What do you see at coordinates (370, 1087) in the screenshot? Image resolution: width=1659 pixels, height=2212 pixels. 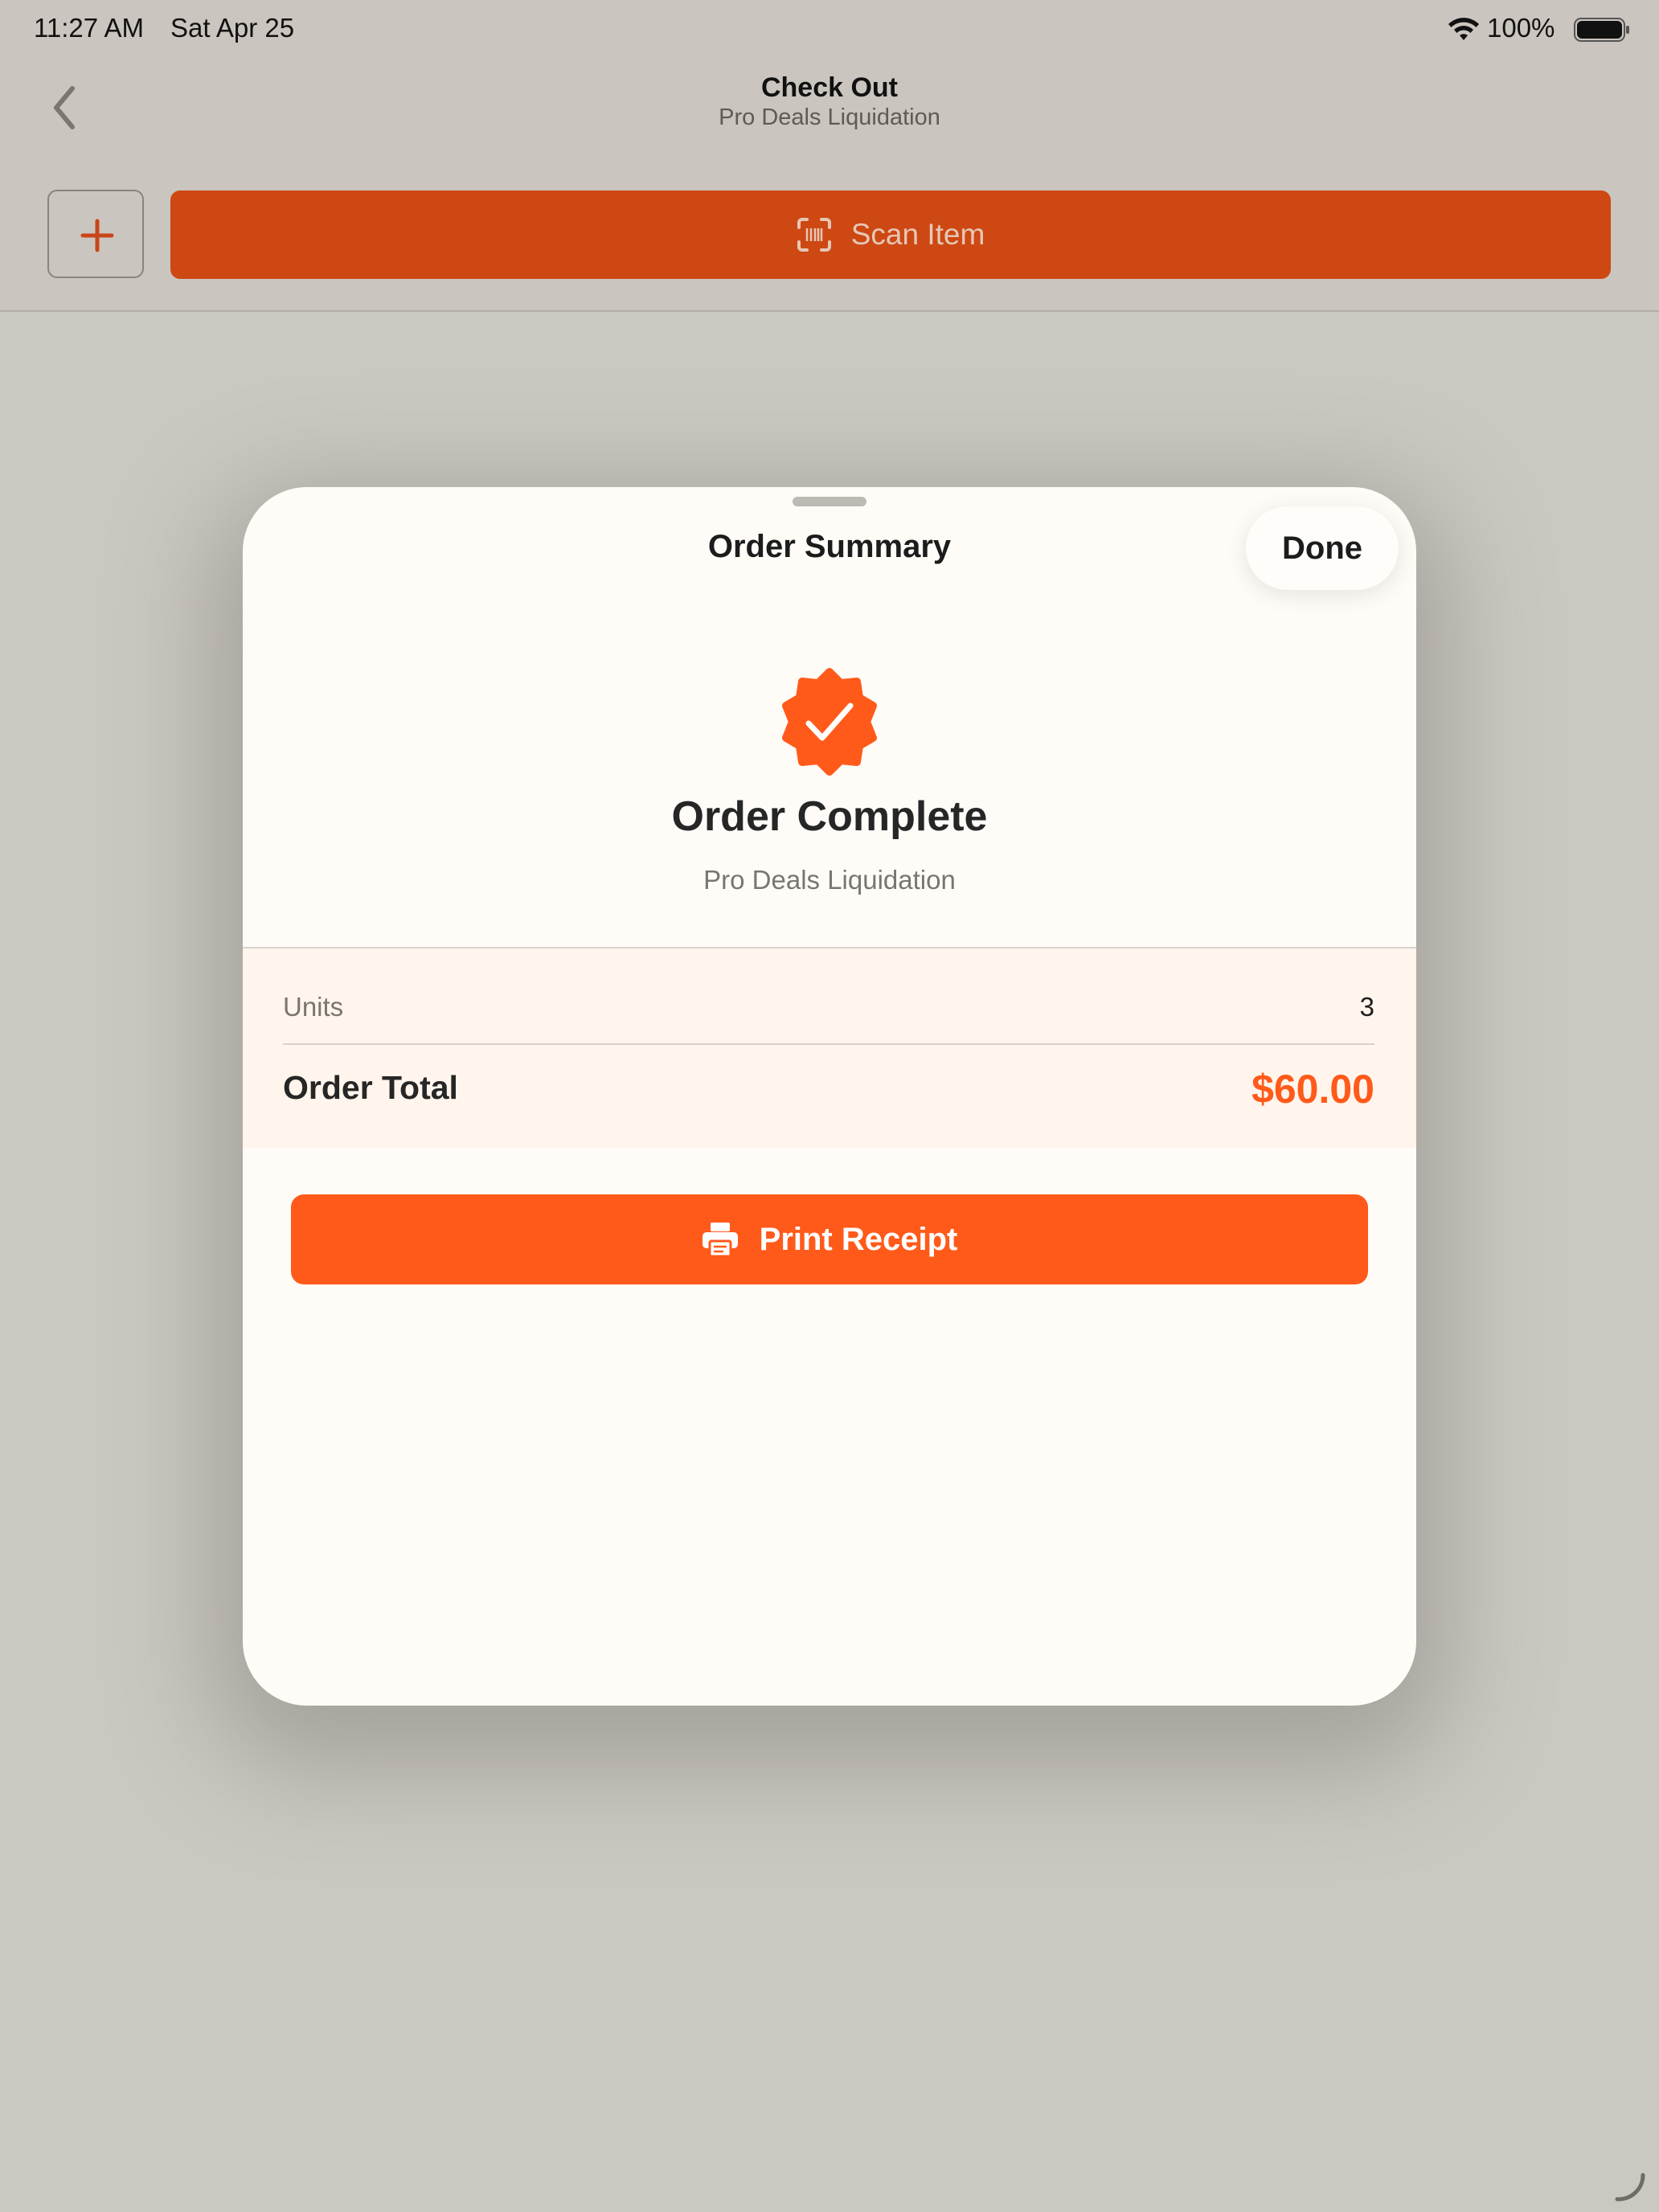 I see `order-total-label: Order Total` at bounding box center [370, 1087].